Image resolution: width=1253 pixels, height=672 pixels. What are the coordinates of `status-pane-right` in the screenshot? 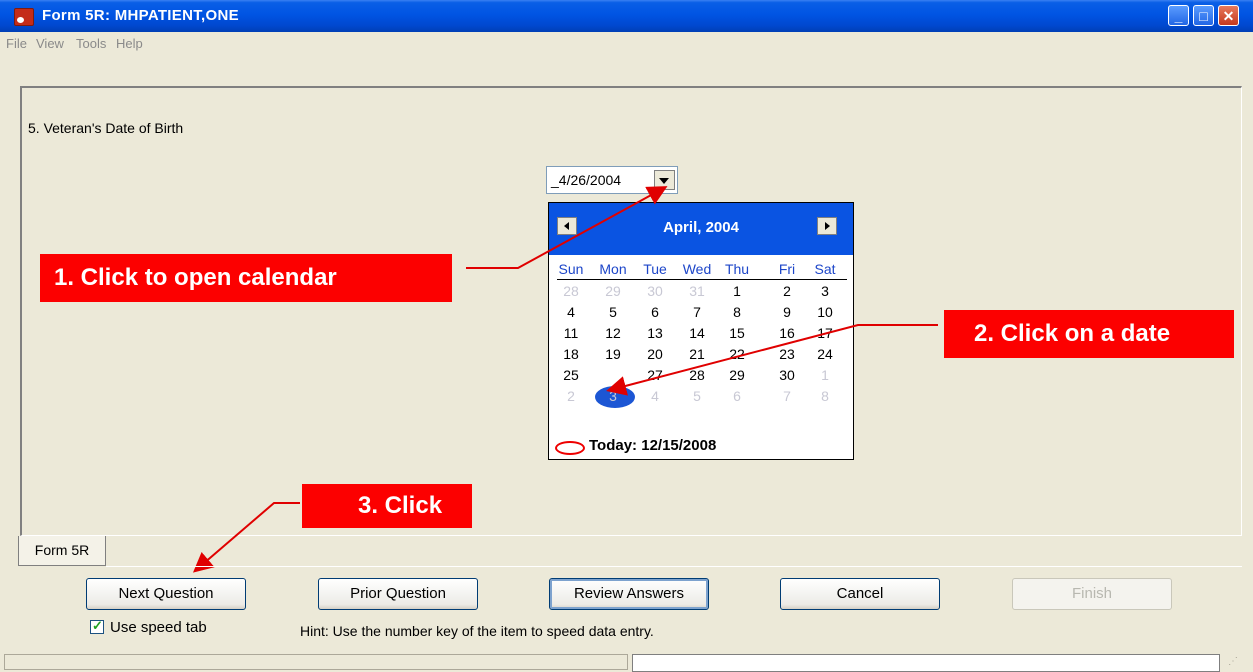 It's located at (926, 663).